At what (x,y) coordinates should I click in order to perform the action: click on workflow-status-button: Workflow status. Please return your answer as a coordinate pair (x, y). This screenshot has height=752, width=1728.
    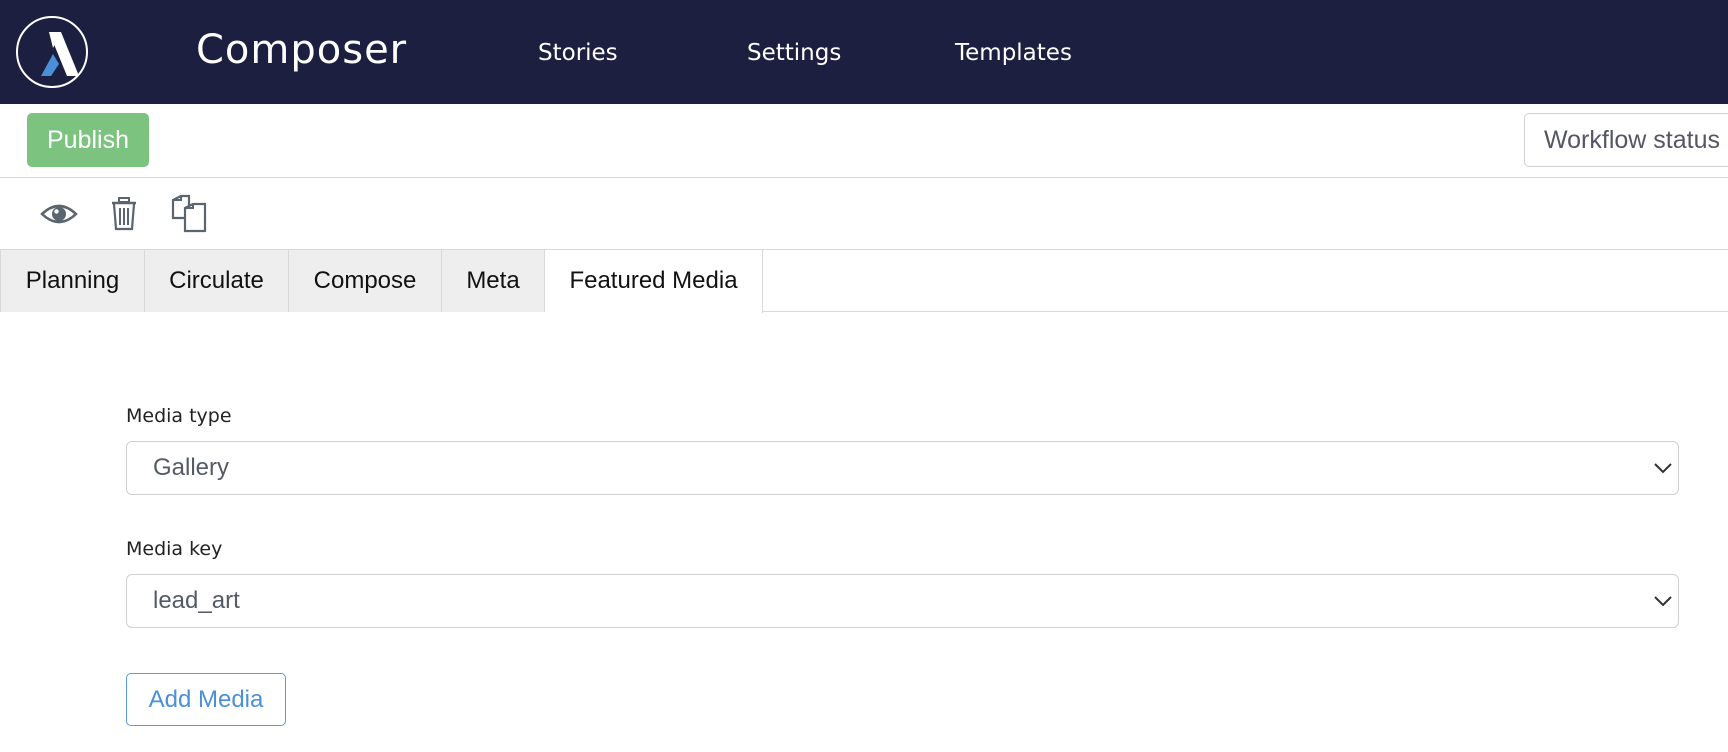
    Looking at the image, I should click on (1626, 140).